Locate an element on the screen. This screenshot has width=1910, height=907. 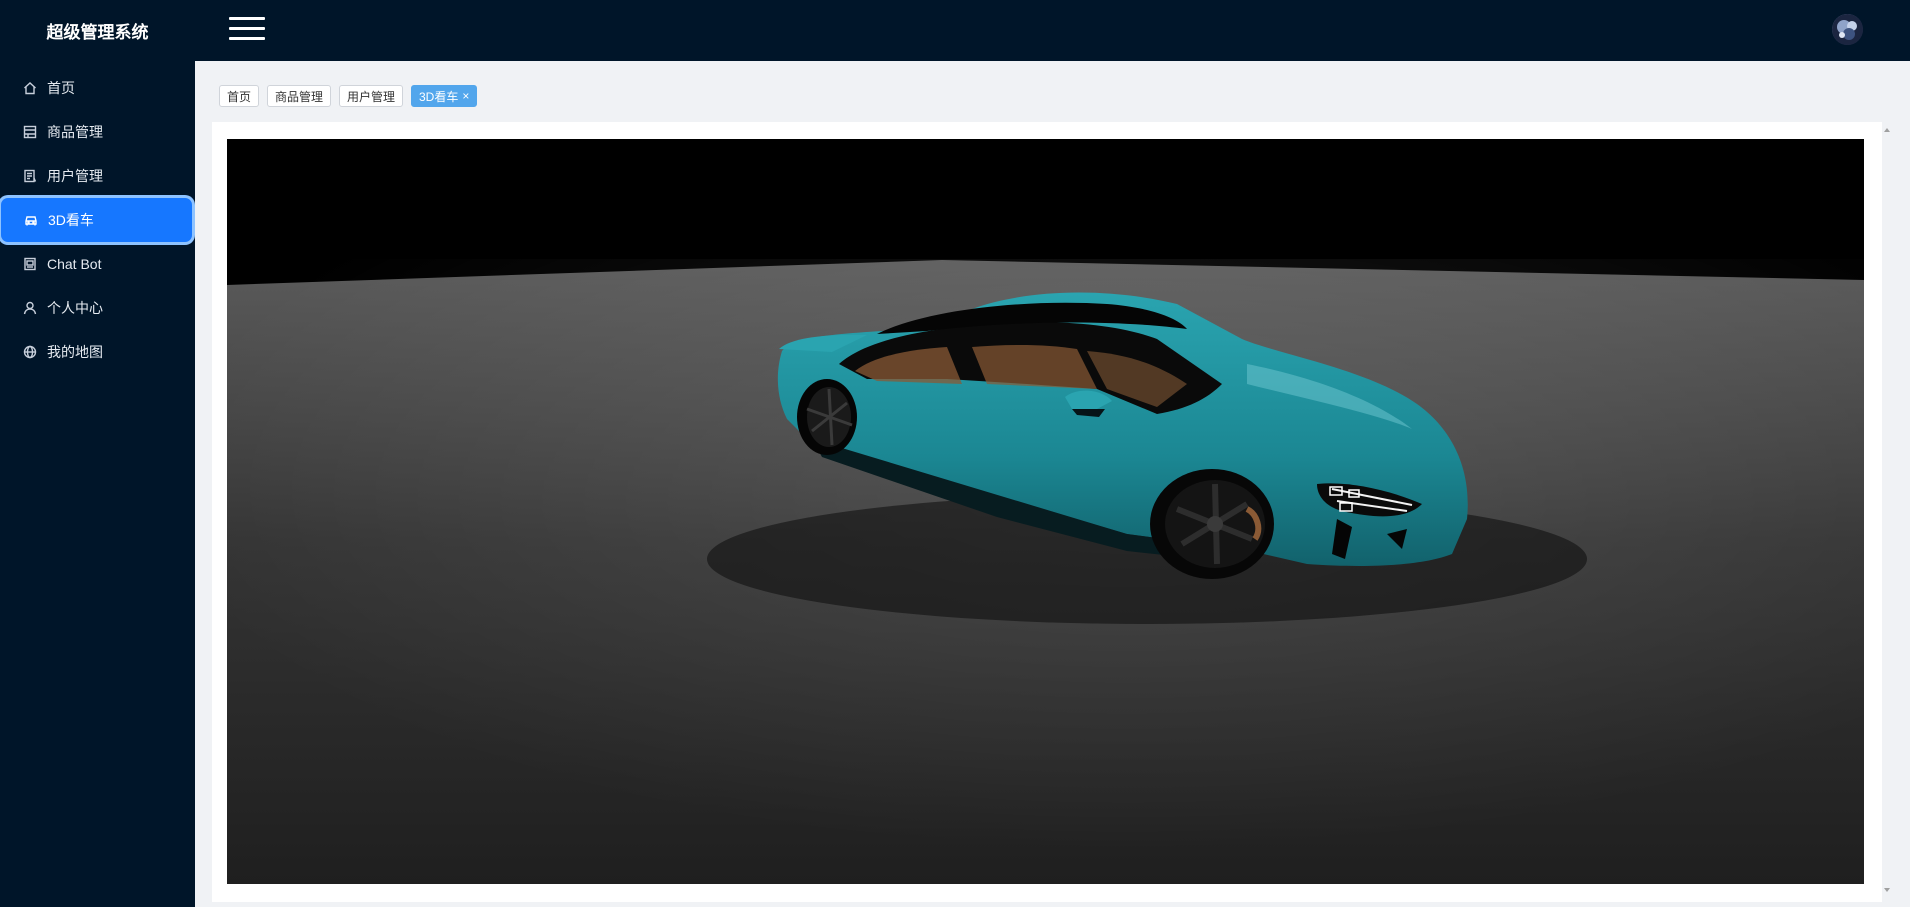
sidebar-item-chat-bot: Chat Bot is located at coordinates (97, 264).